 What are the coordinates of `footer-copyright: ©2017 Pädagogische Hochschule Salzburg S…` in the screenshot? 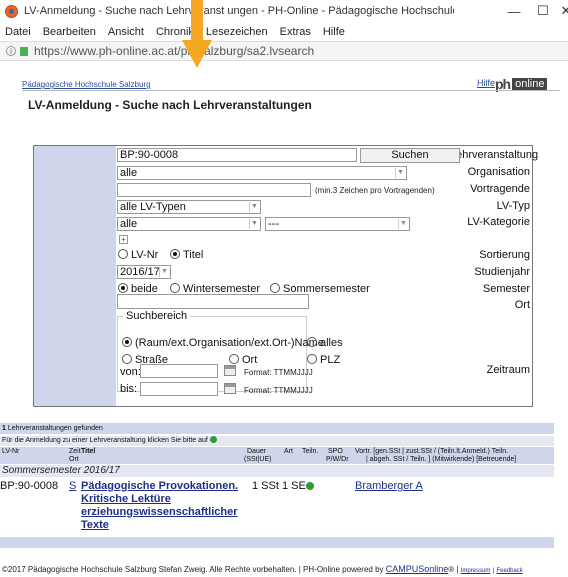 It's located at (193, 569).